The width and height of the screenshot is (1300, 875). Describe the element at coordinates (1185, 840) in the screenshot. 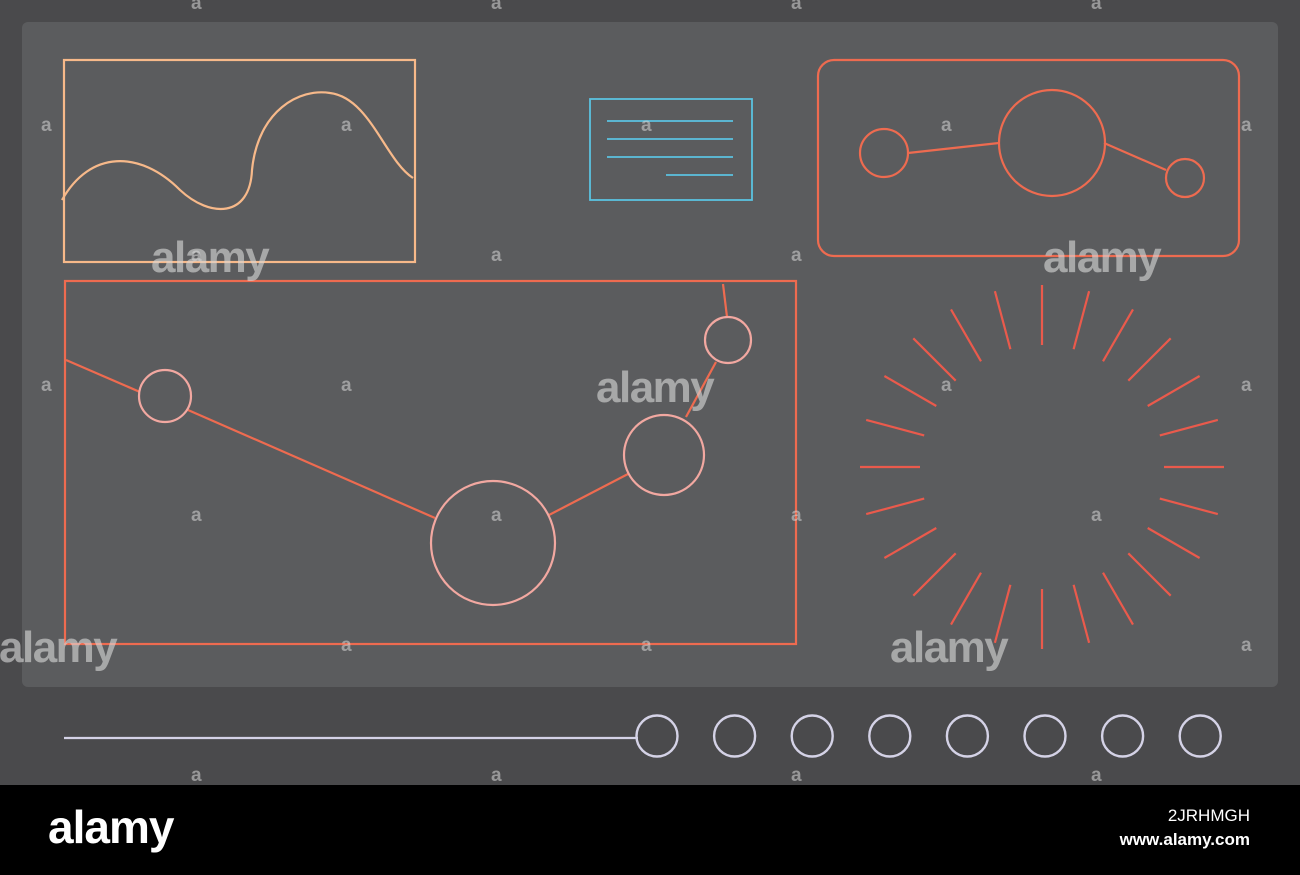

I see `footer-url: www.alamy.com` at that location.